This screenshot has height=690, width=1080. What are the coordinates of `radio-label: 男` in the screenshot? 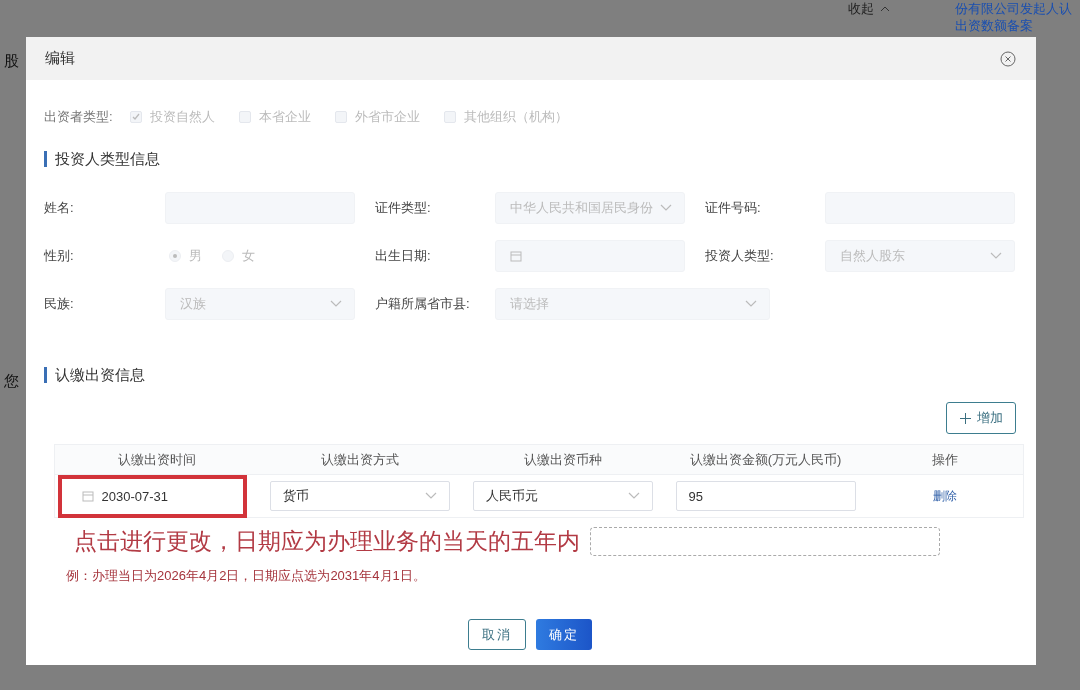 It's located at (195, 256).